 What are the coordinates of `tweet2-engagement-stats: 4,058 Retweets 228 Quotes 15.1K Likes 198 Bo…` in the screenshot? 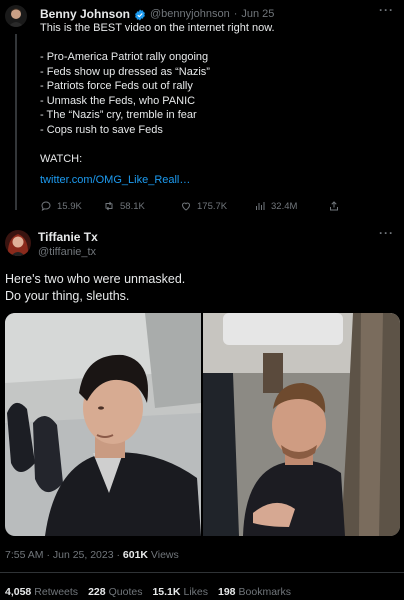 It's located at (148, 592).